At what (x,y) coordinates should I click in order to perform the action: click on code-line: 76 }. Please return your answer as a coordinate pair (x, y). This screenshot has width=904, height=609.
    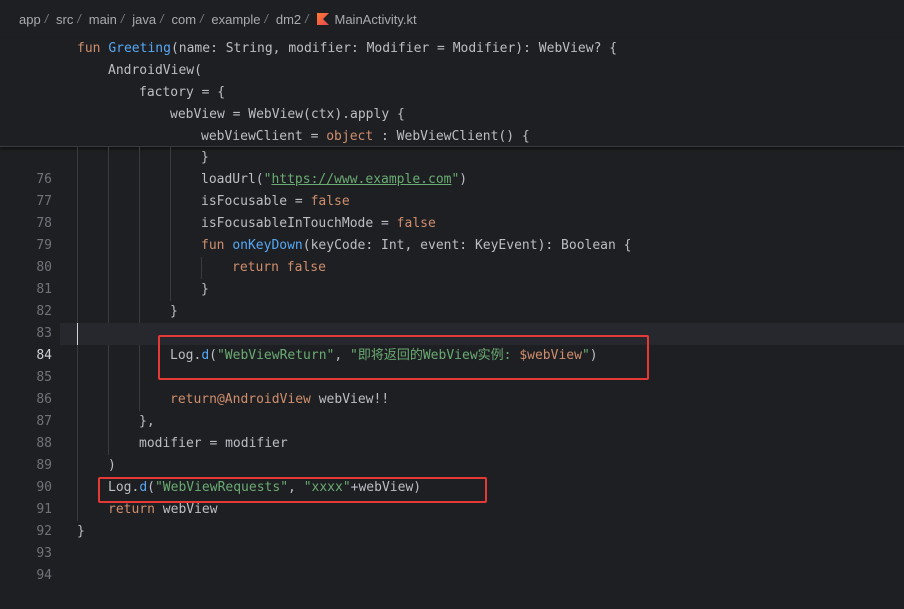
    Looking at the image, I should click on (452, 167).